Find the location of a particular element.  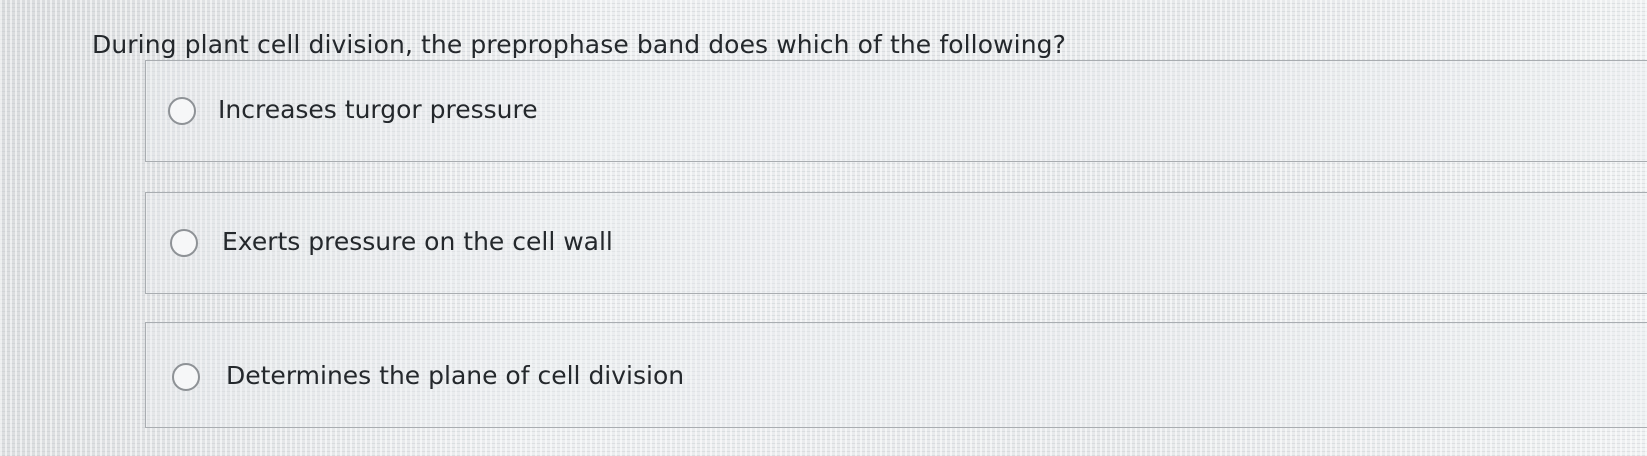

option-label-2: Exerts pressure on the cell wall is located at coordinates (417, 241).